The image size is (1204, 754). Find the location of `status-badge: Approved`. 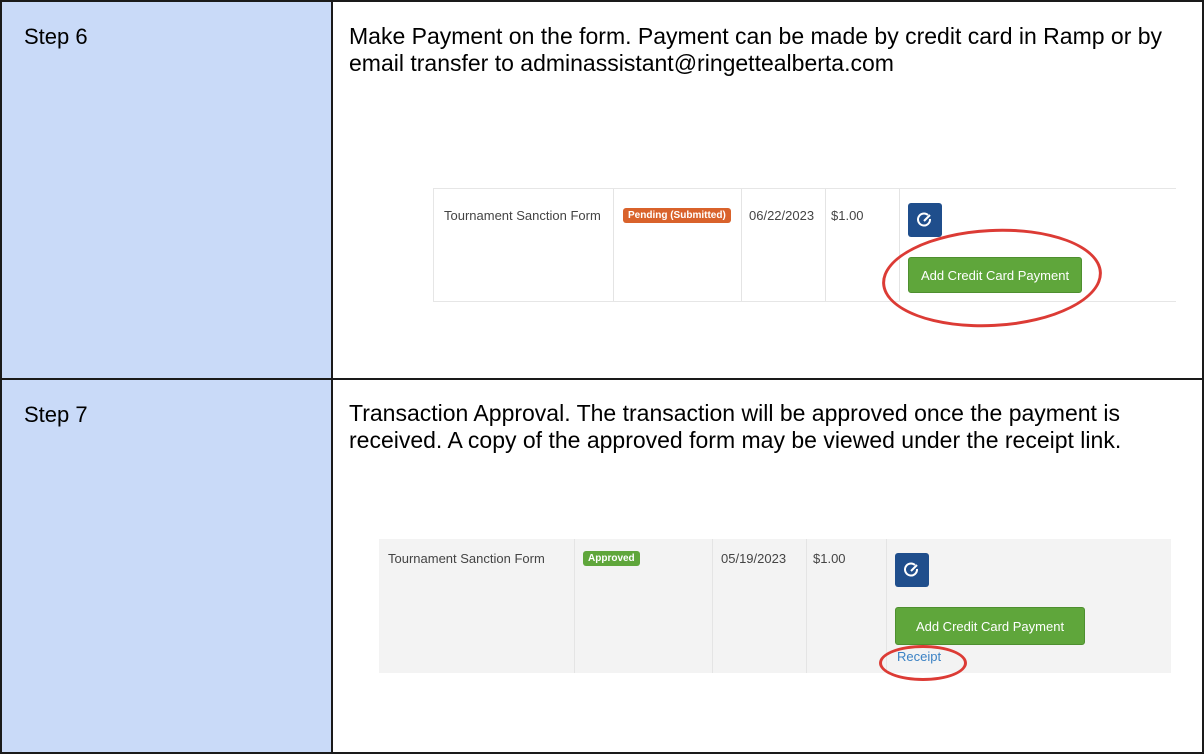

status-badge: Approved is located at coordinates (611, 558).